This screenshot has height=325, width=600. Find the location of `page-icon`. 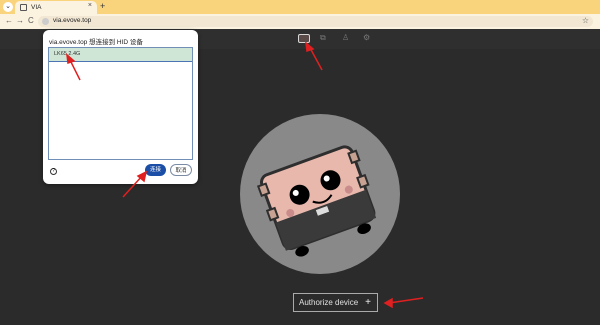

page-icon is located at coordinates (23, 7).